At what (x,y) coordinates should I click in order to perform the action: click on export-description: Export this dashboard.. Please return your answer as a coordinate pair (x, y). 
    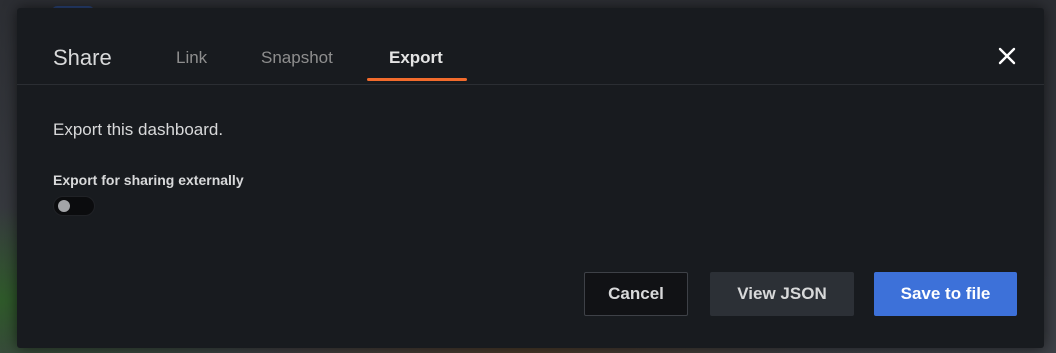
    Looking at the image, I should click on (138, 129).